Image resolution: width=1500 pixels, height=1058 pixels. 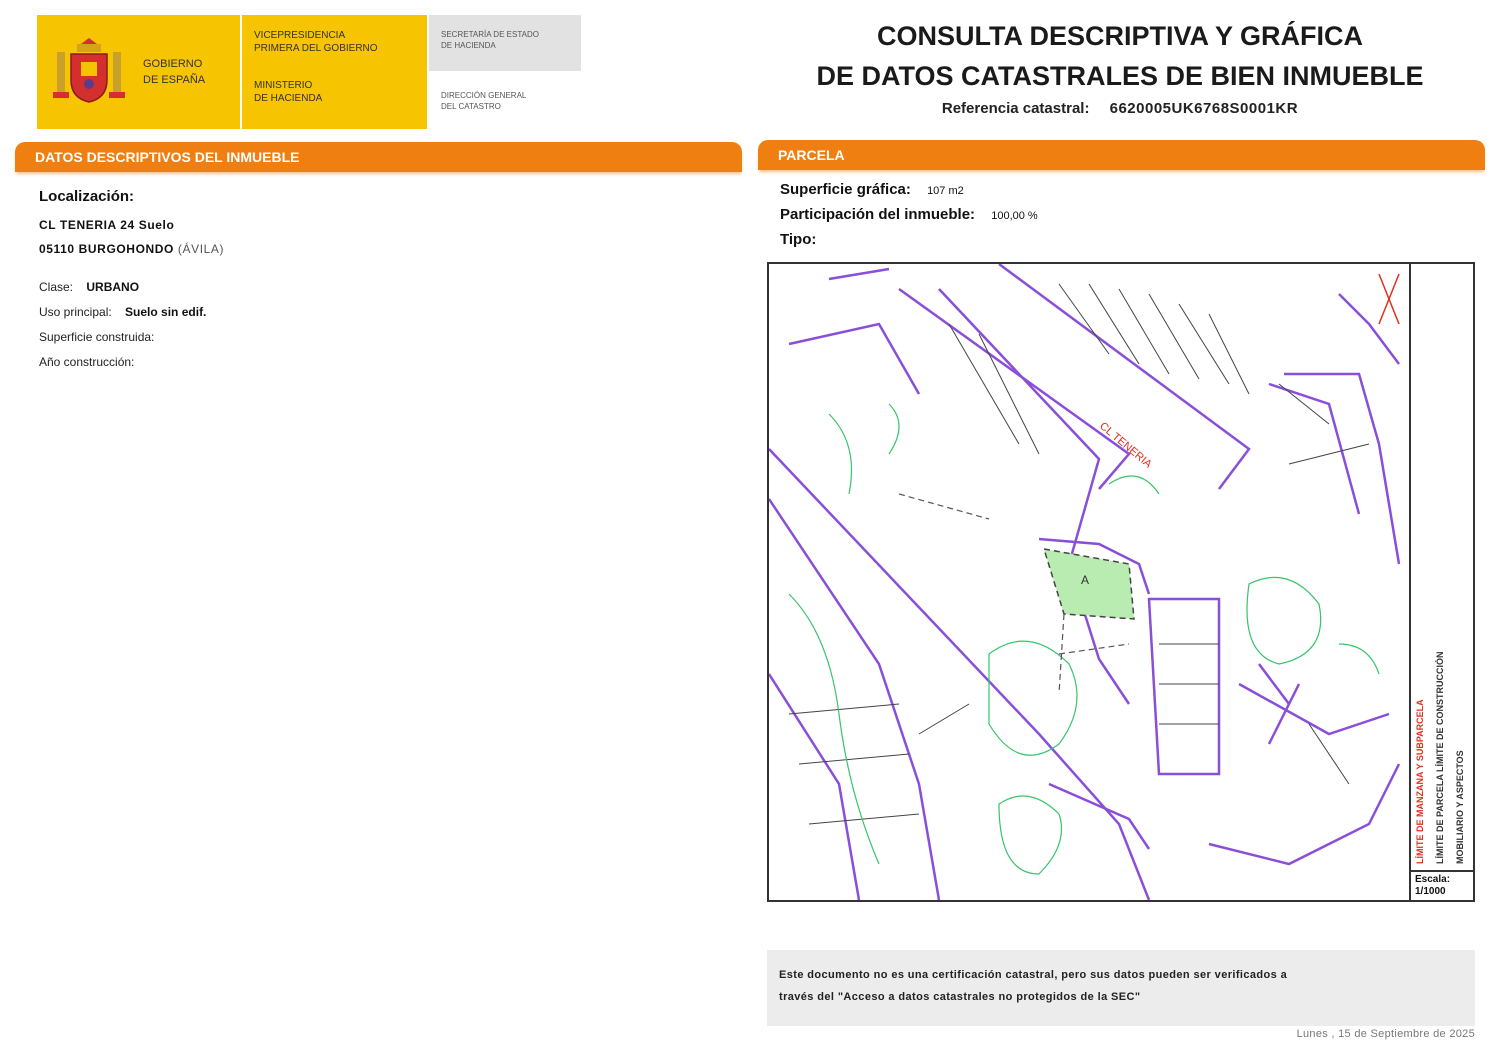 I want to click on uso-label: Uso principal:, so click(x=75, y=312).